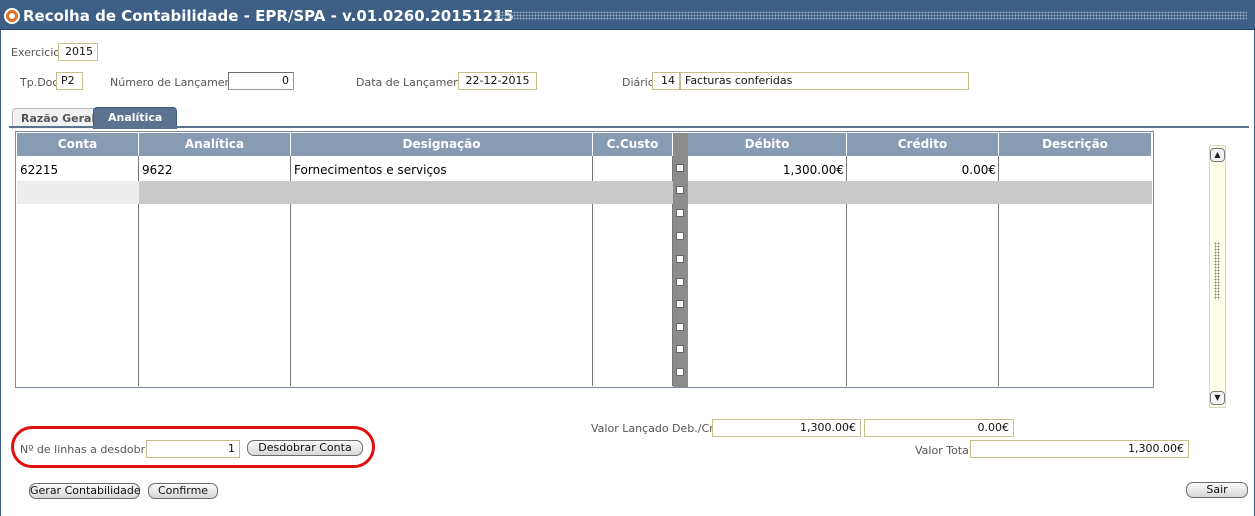 The height and width of the screenshot is (516, 1255). Describe the element at coordinates (824, 81) in the screenshot. I see `diario-name-field: Facturas conferidas` at that location.